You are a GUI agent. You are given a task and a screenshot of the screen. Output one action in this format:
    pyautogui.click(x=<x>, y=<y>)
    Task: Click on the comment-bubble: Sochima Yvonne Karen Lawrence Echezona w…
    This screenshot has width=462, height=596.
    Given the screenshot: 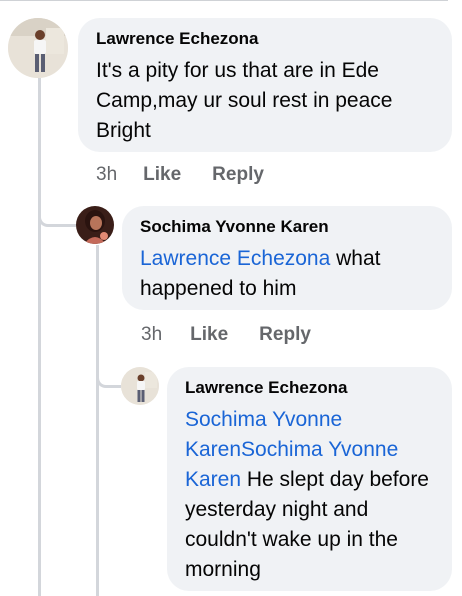 What is the action you would take?
    pyautogui.click(x=287, y=258)
    